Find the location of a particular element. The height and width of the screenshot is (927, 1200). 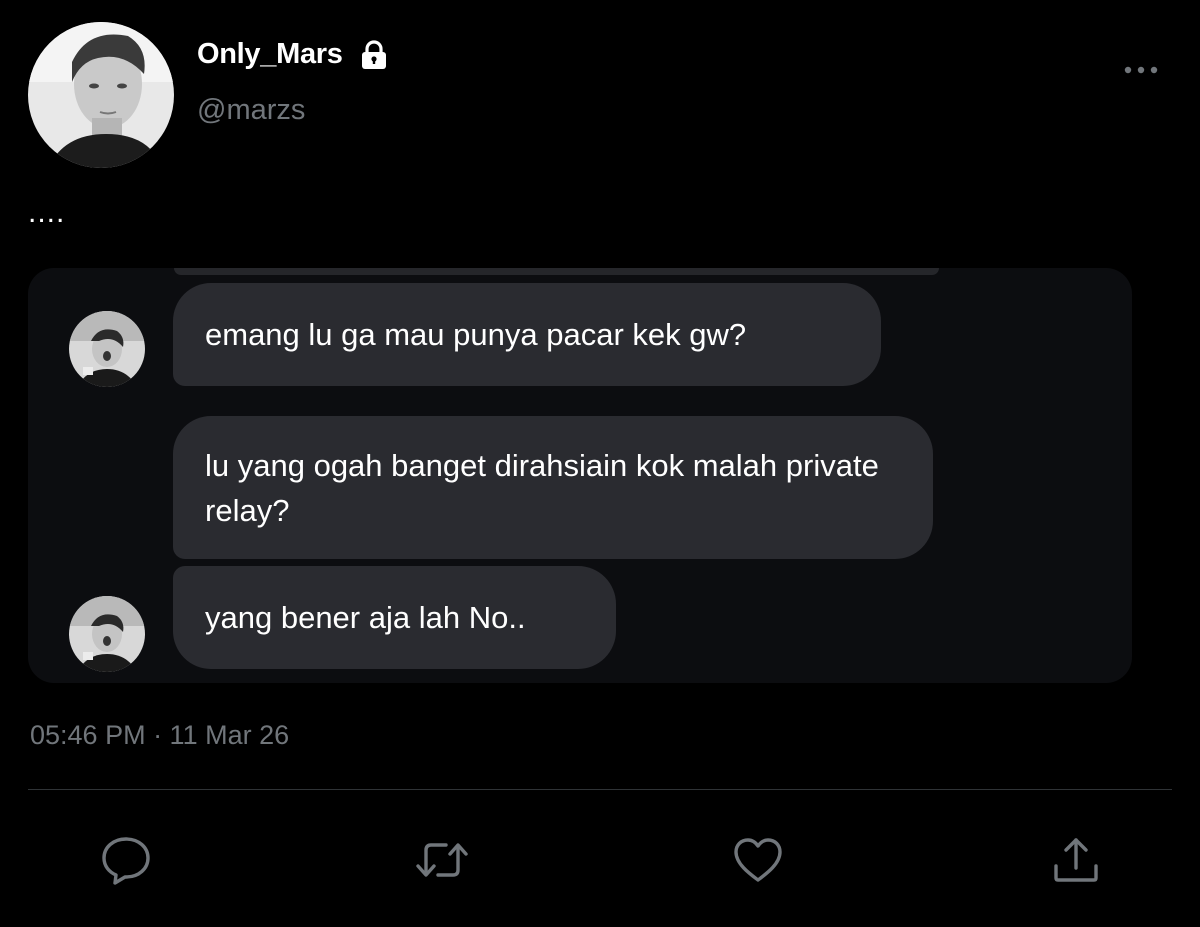

previous-message-edge is located at coordinates (556, 271).